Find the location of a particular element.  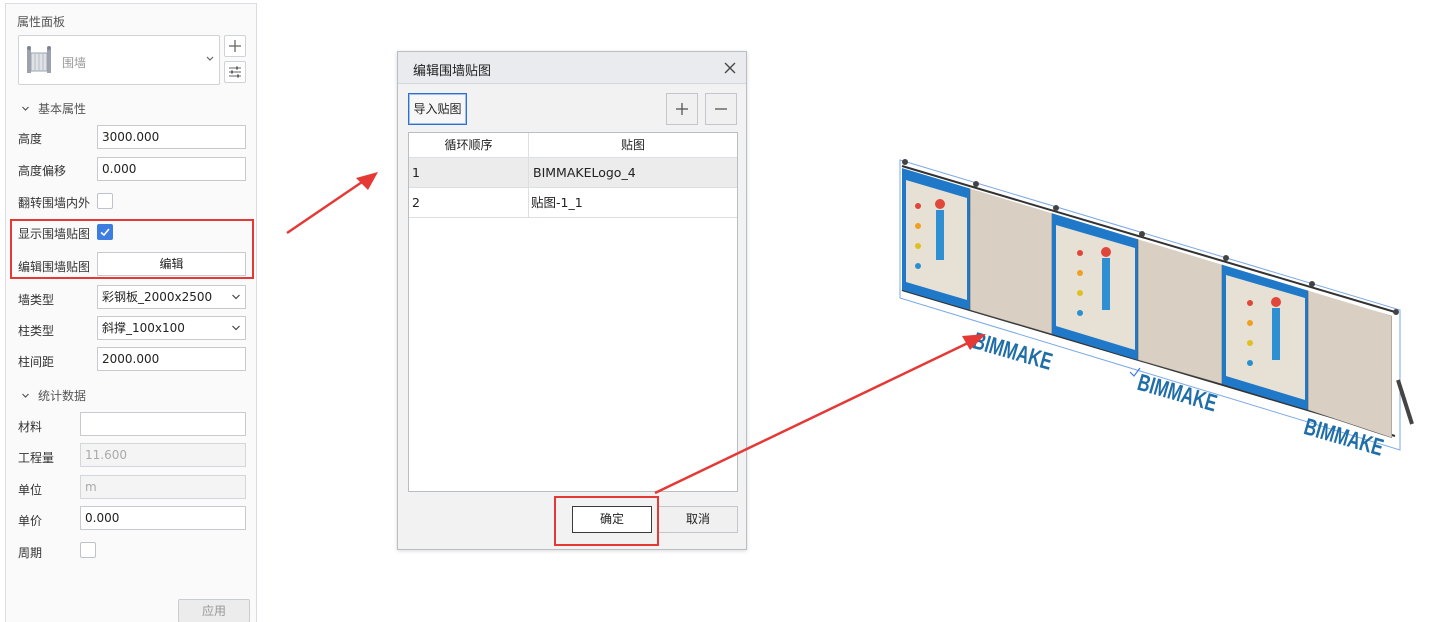

stats-section-title: 统计数据 is located at coordinates (62, 396).